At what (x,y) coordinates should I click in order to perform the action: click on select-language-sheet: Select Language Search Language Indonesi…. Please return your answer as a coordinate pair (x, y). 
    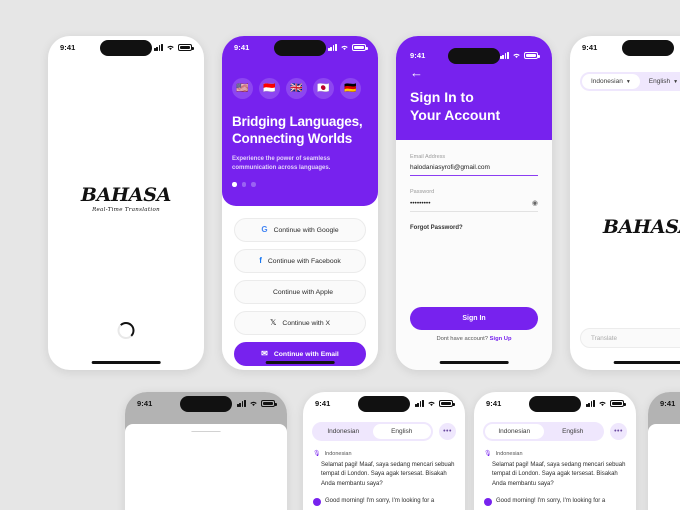
    Looking at the image, I should click on (664, 428).